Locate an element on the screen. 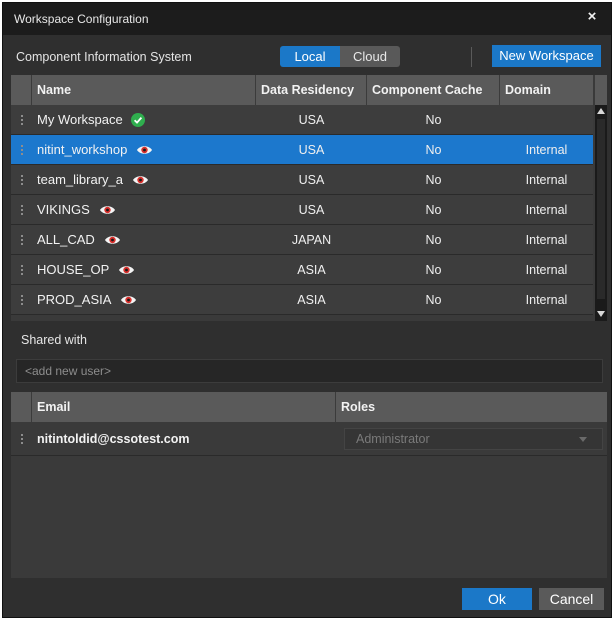  workspace-name-cell: nitint_workshop is located at coordinates (144, 149).